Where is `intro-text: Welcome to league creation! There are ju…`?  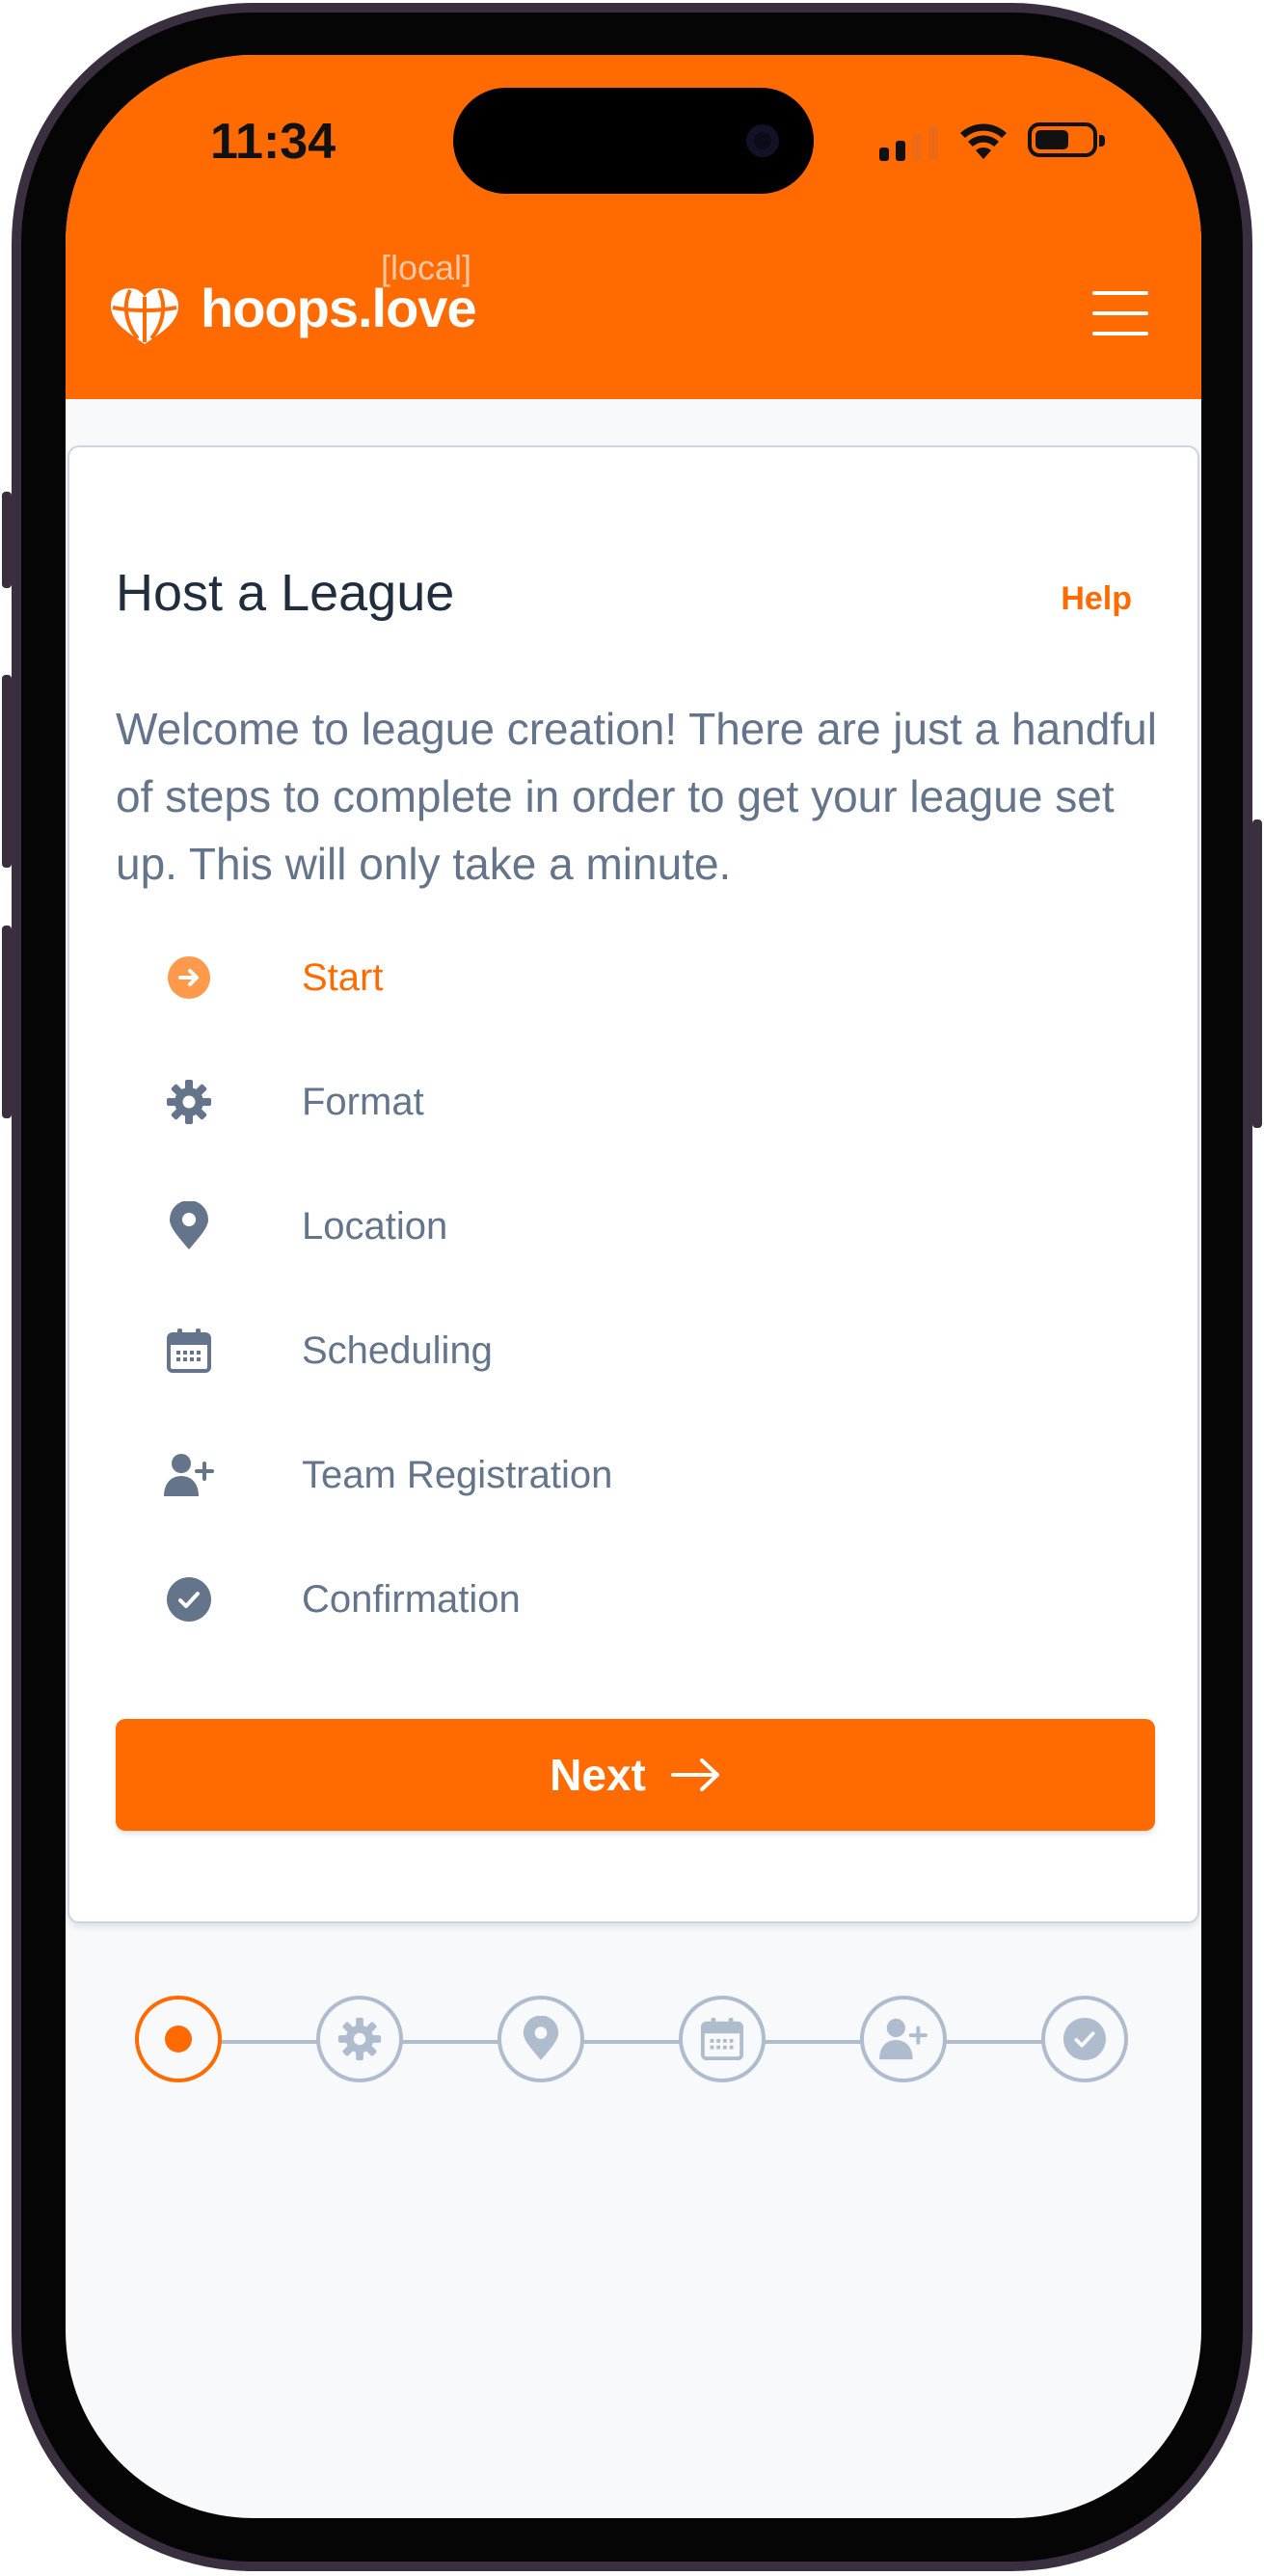 intro-text: Welcome to league creation! There are ju… is located at coordinates (637, 797).